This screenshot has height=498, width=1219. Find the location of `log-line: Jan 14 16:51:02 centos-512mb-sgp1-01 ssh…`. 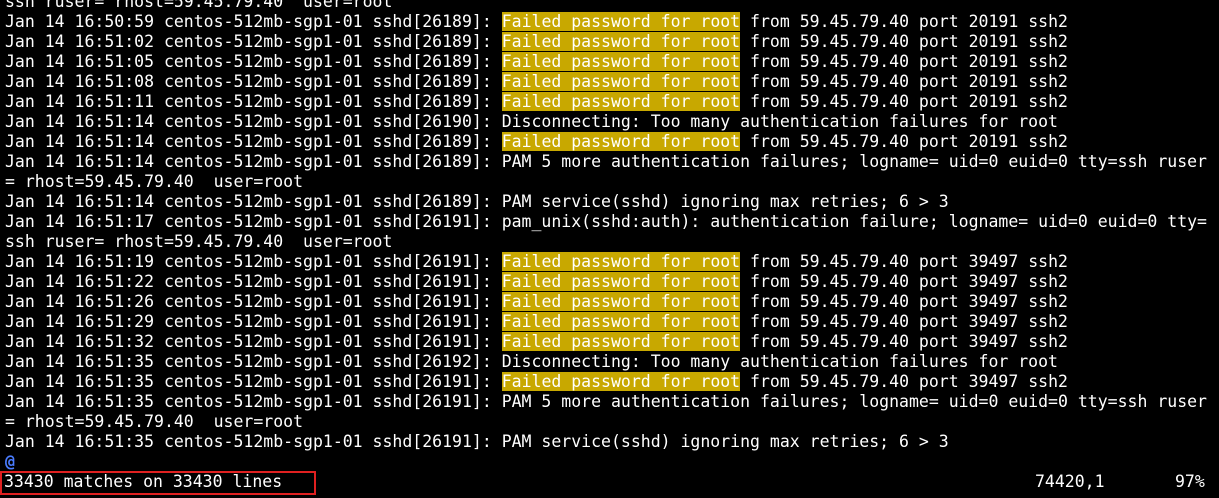

log-line: Jan 14 16:51:02 centos-512mb-sgp1-01 ssh… is located at coordinates (612, 42).